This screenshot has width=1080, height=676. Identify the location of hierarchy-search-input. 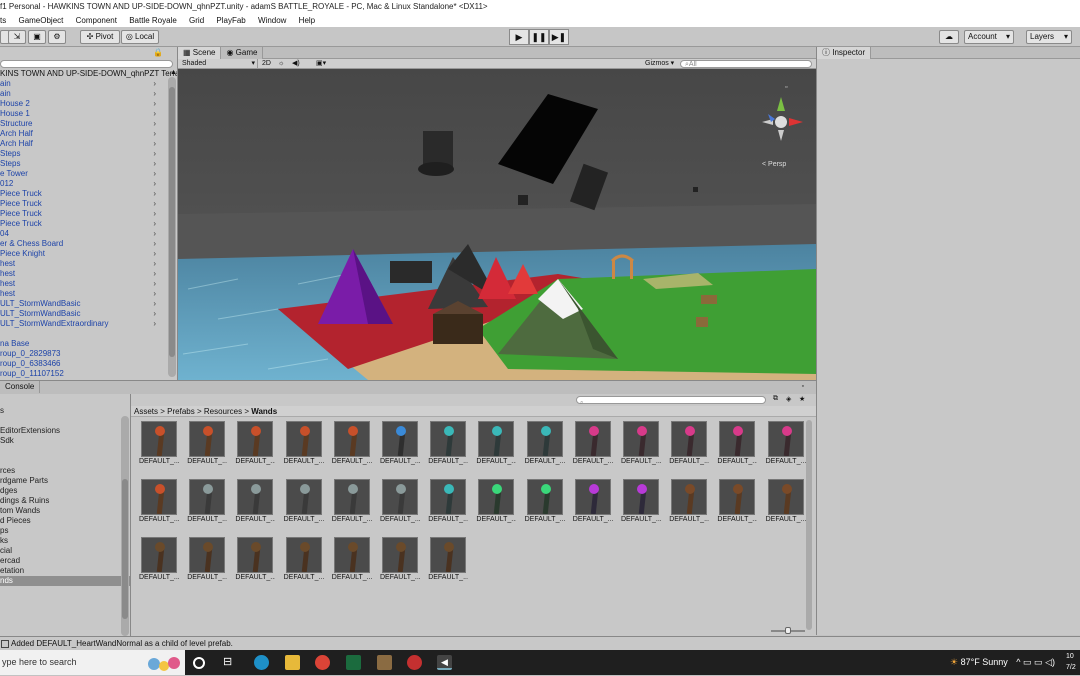
(86, 64).